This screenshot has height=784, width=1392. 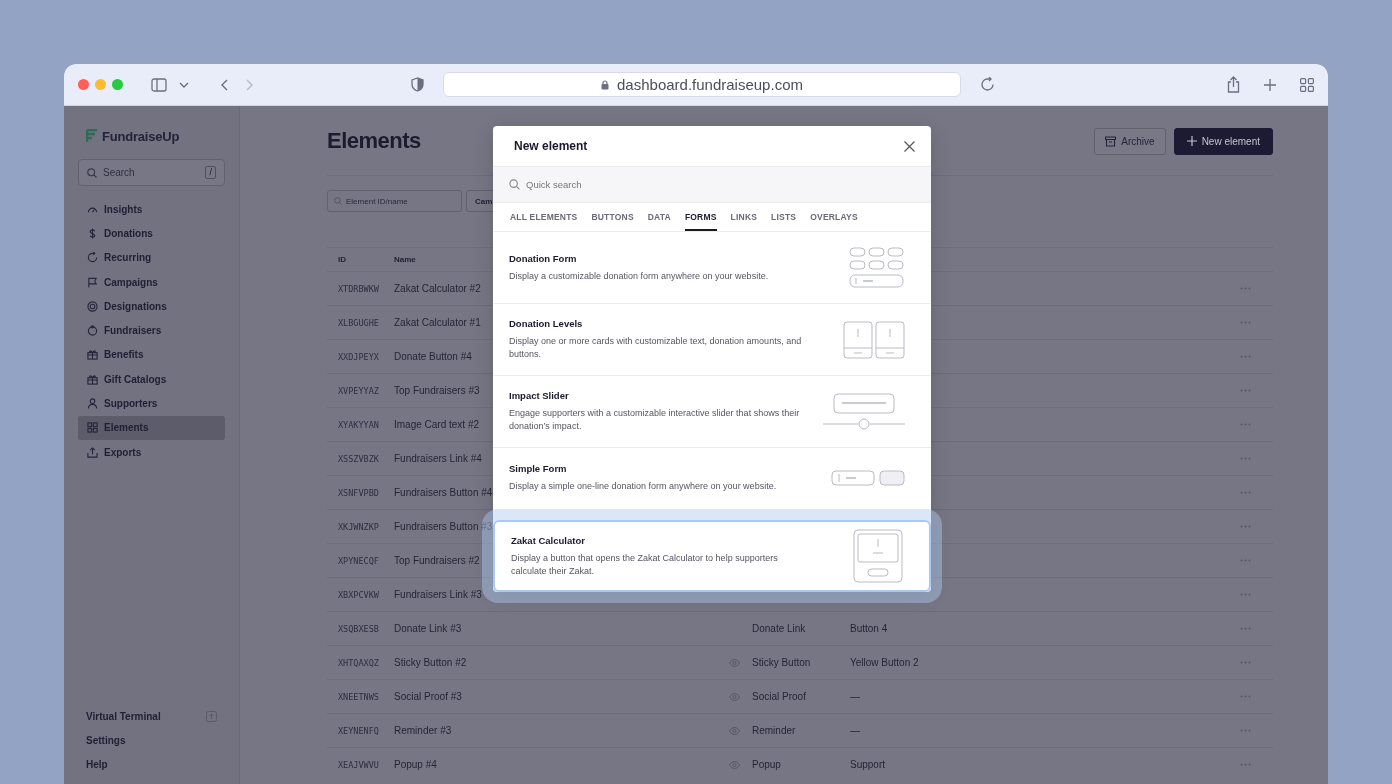 What do you see at coordinates (766, 764) in the screenshot?
I see `table-cell: Popup` at bounding box center [766, 764].